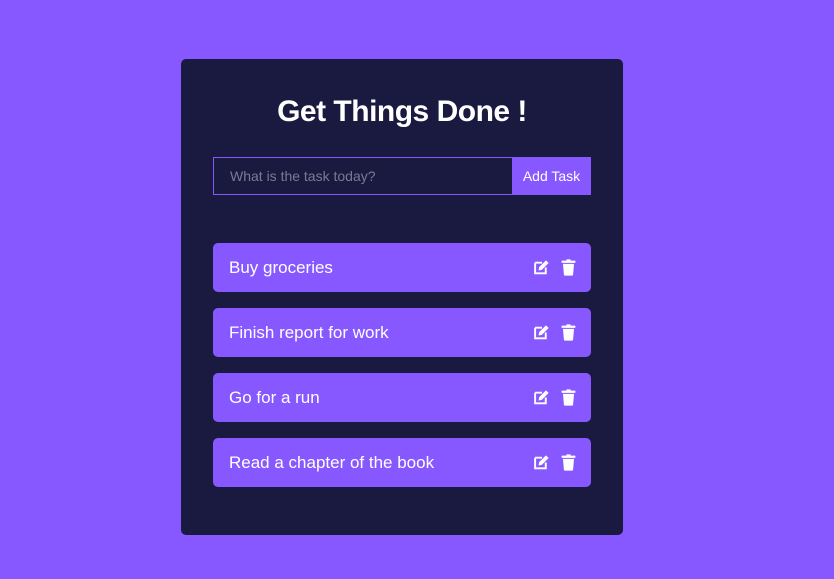  Describe the element at coordinates (402, 111) in the screenshot. I see `page-title: Get Things Done !` at that location.